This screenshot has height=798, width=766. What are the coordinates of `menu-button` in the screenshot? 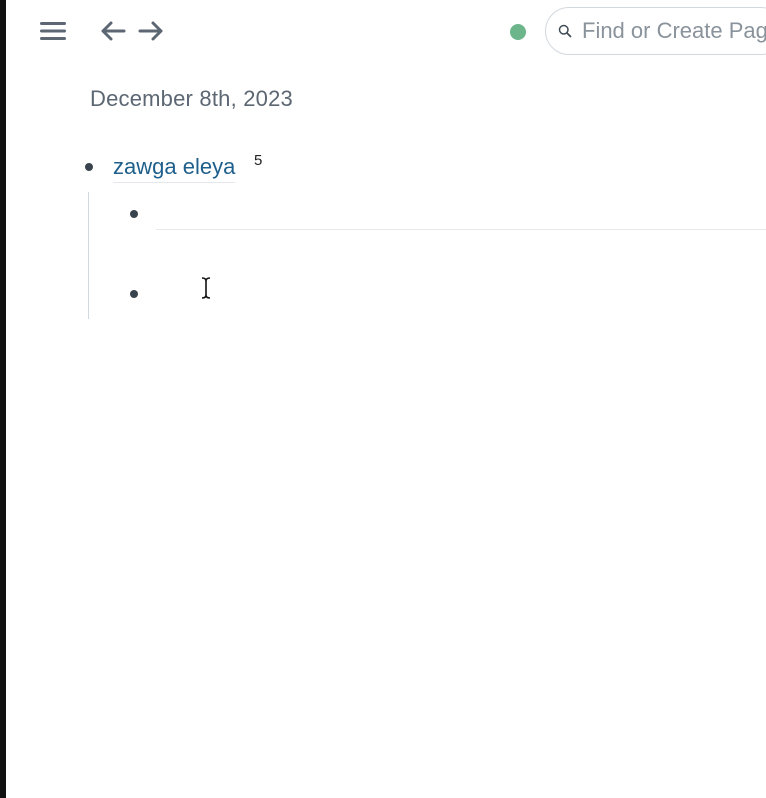 It's located at (53, 31).